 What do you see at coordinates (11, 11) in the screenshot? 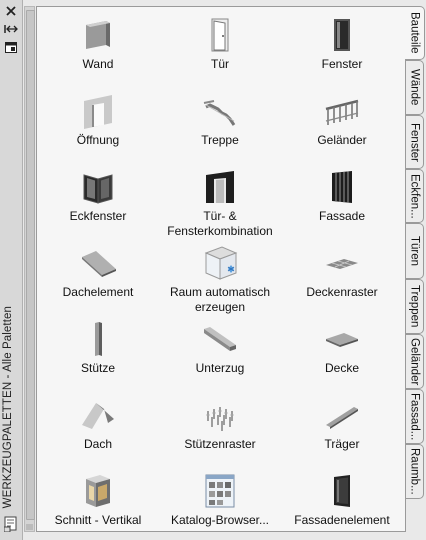
I see `close-icon` at bounding box center [11, 11].